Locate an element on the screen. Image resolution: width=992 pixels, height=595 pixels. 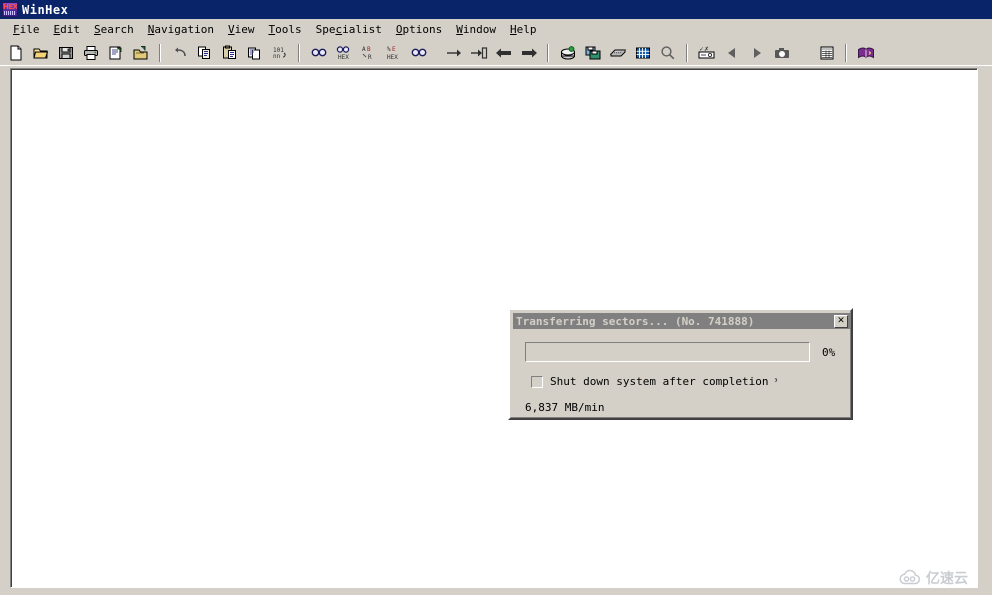
shutdown-checkbox-label: Shut down system after completion is located at coordinates (659, 381).